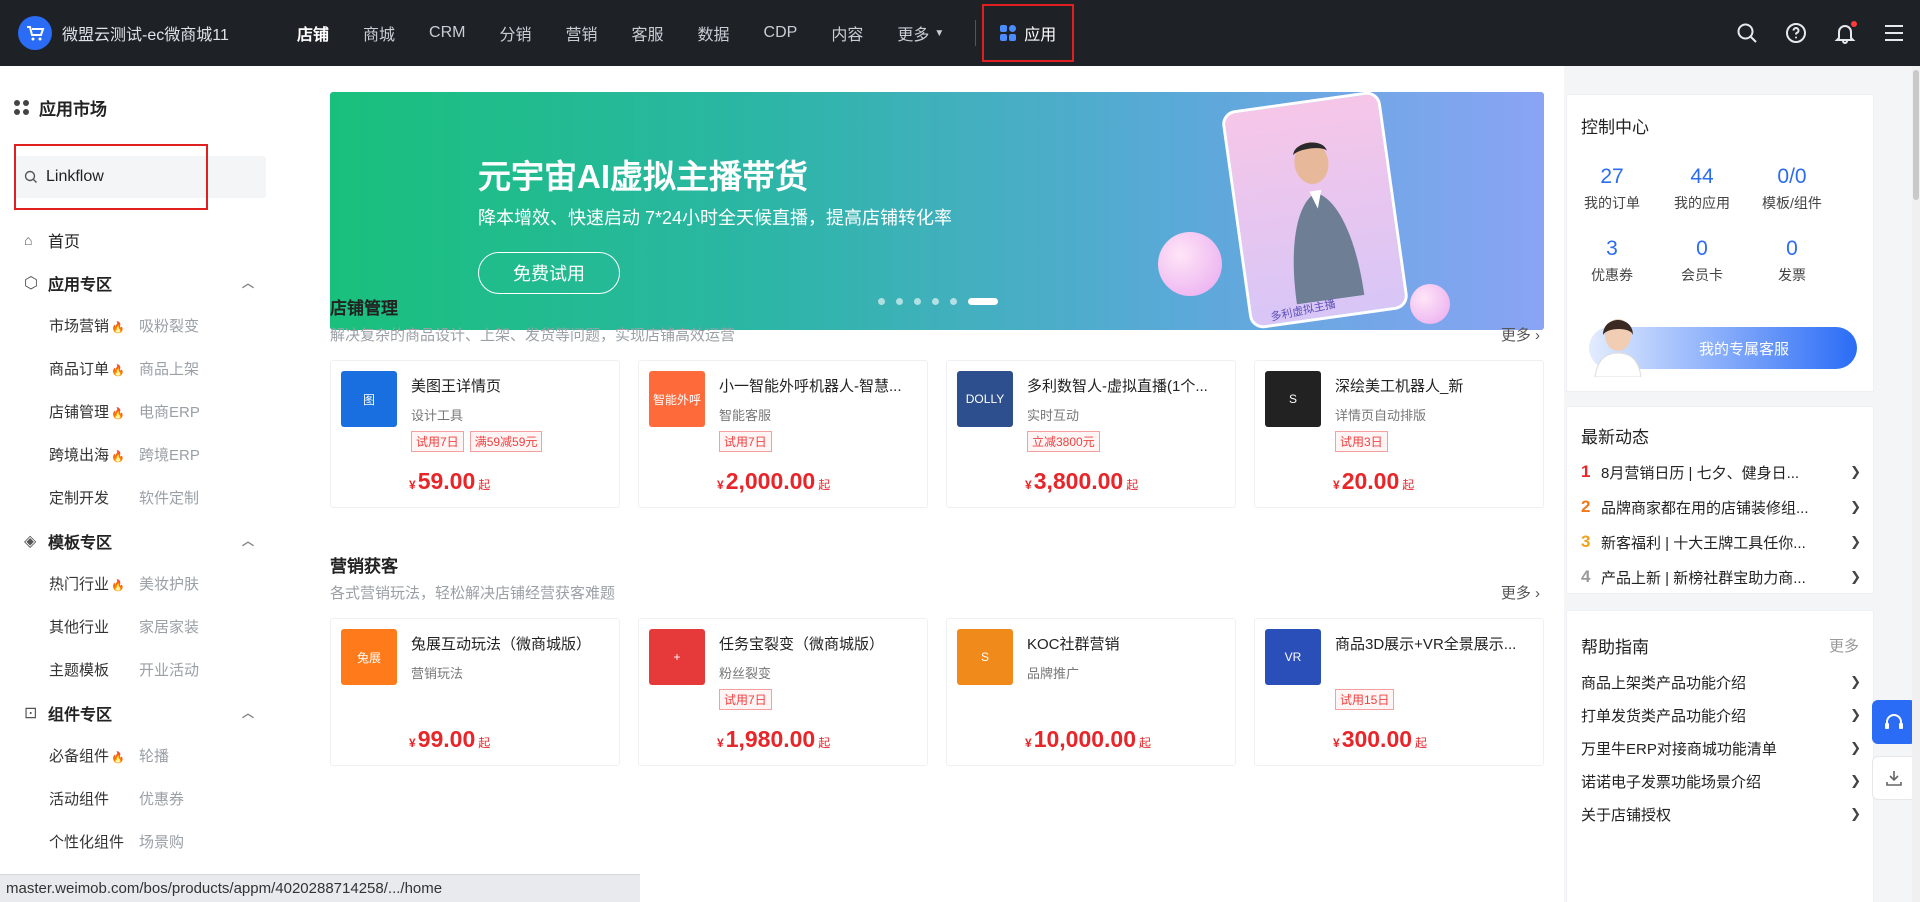 Image resolution: width=1920 pixels, height=902 pixels. What do you see at coordinates (447, 33) in the screenshot?
I see `nav-crm: CRM` at bounding box center [447, 33].